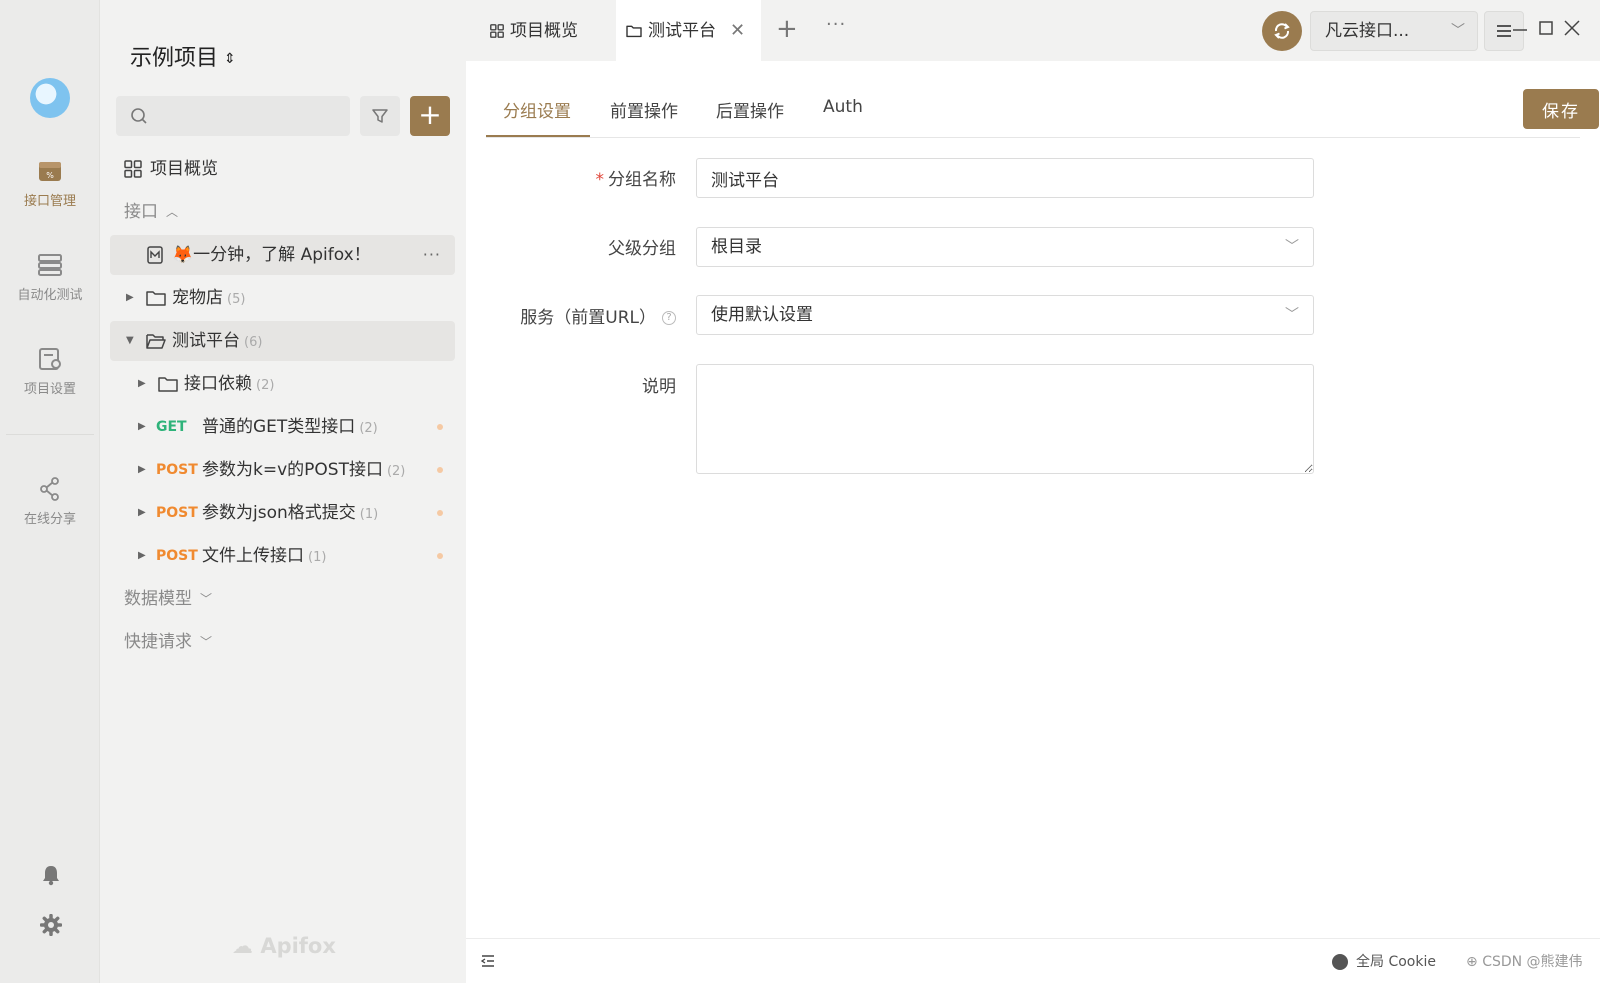 This screenshot has height=983, width=1600. I want to click on rail-item-project-settings: 项目设置, so click(50, 371).